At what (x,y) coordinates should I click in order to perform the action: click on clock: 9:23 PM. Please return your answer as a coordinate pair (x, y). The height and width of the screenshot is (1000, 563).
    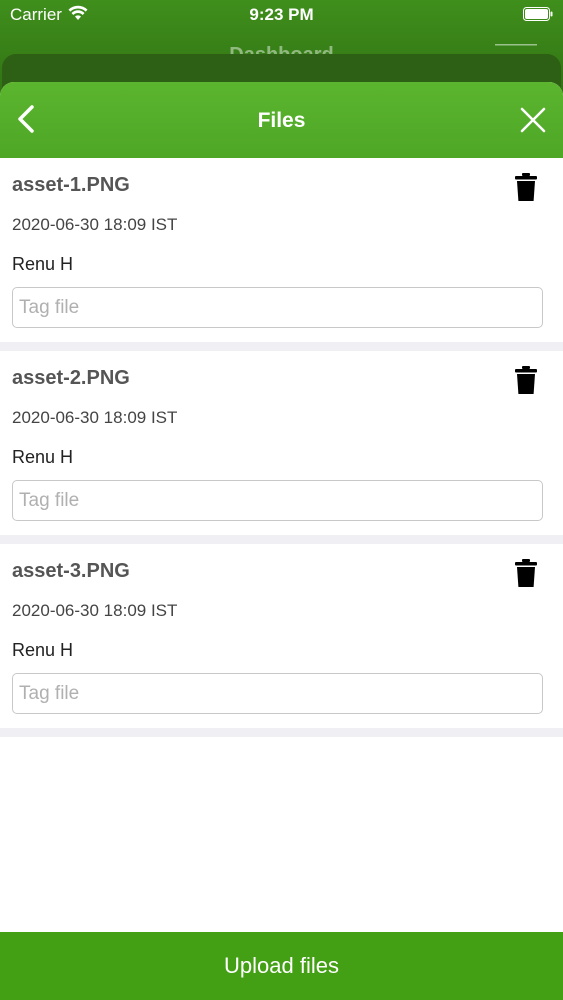
    Looking at the image, I should click on (281, 14).